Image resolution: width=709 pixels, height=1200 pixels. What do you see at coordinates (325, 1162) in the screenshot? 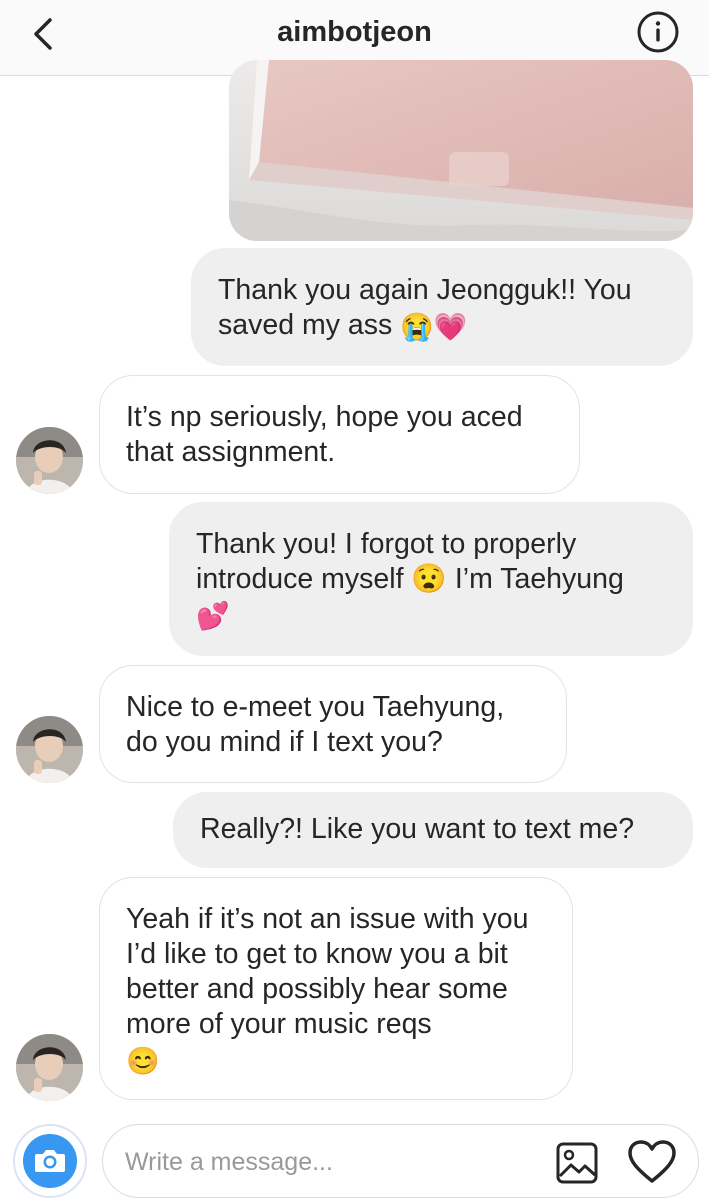
I see `message-input` at bounding box center [325, 1162].